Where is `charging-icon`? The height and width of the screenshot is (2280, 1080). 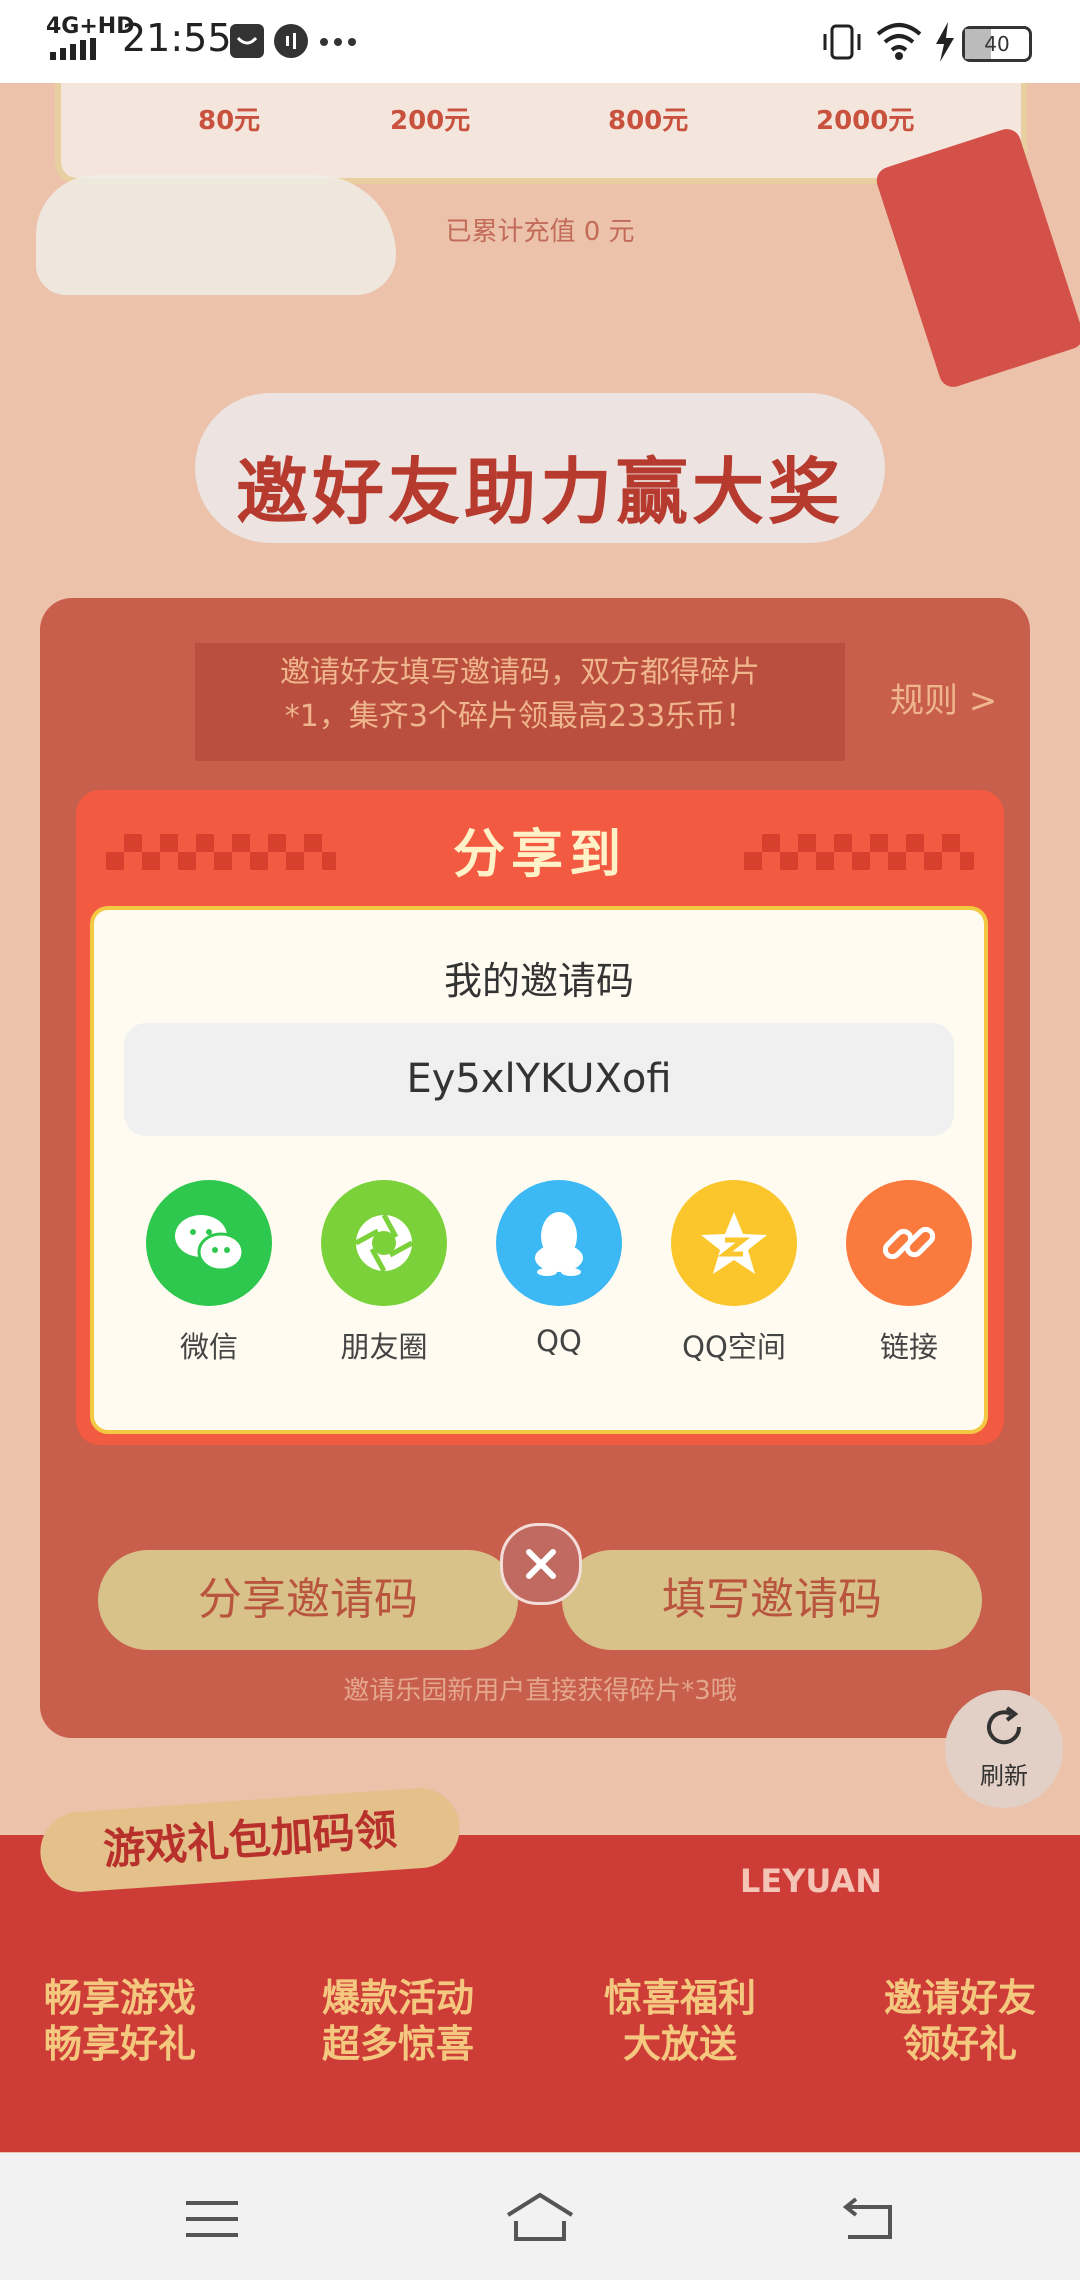 charging-icon is located at coordinates (945, 42).